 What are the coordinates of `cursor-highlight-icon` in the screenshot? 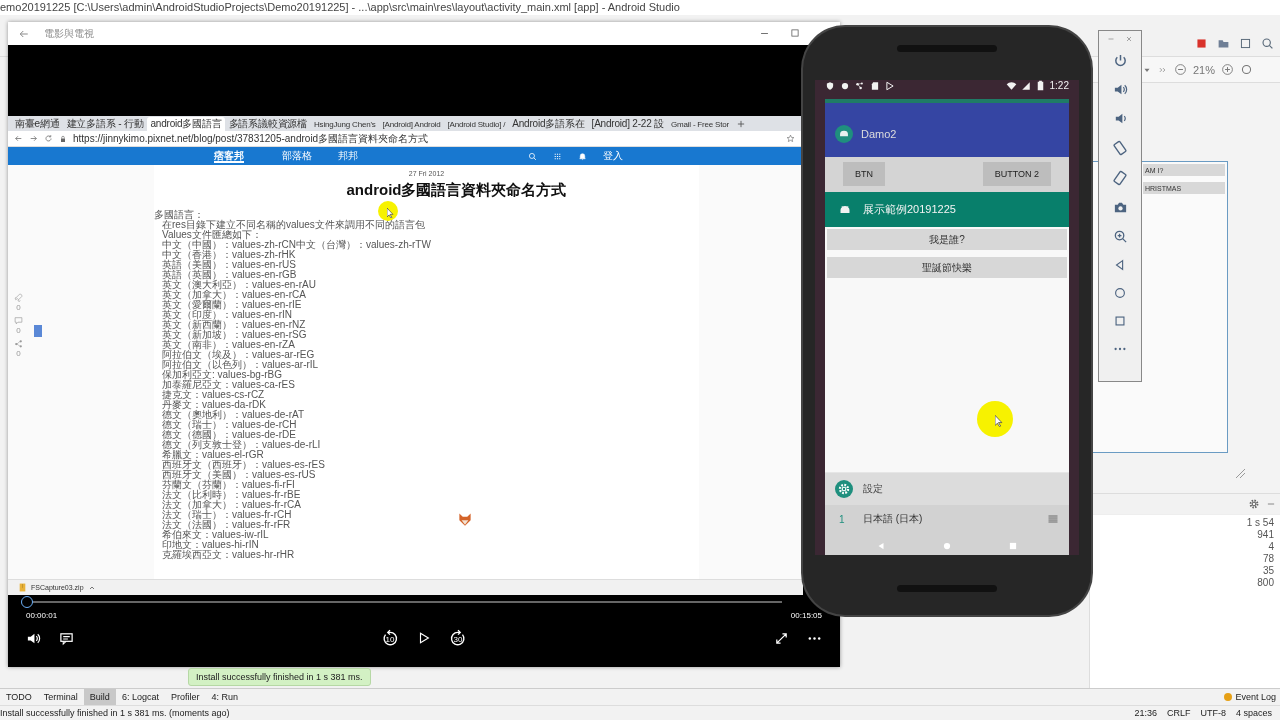 It's located at (995, 419).